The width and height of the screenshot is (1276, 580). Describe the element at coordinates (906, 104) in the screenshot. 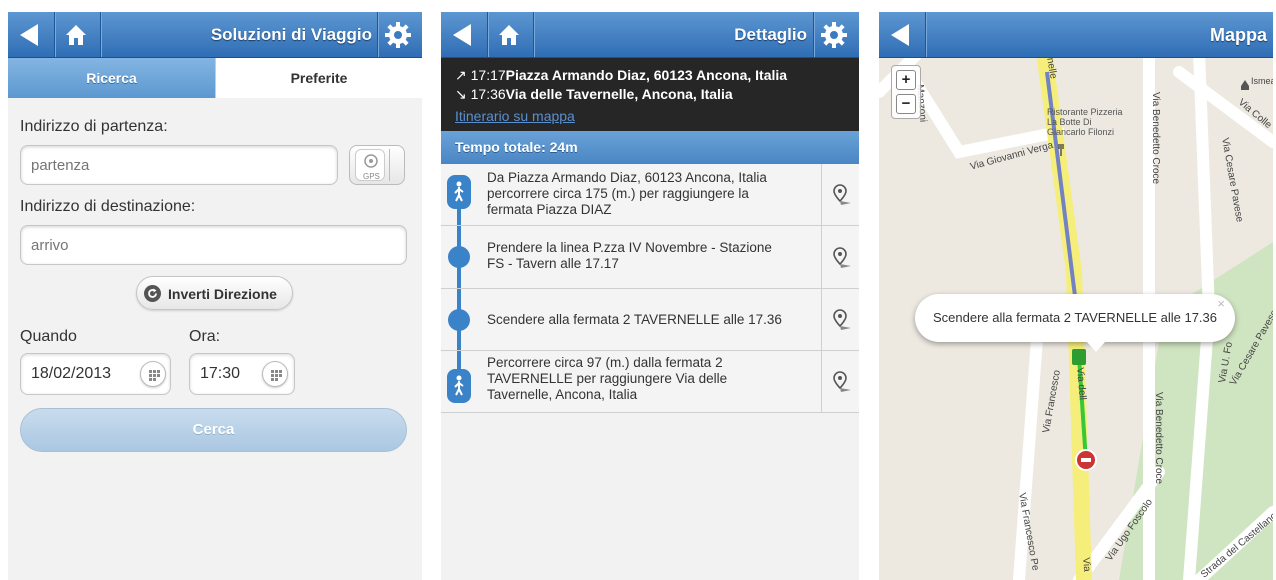

I see `zoom-out-button: −` at that location.